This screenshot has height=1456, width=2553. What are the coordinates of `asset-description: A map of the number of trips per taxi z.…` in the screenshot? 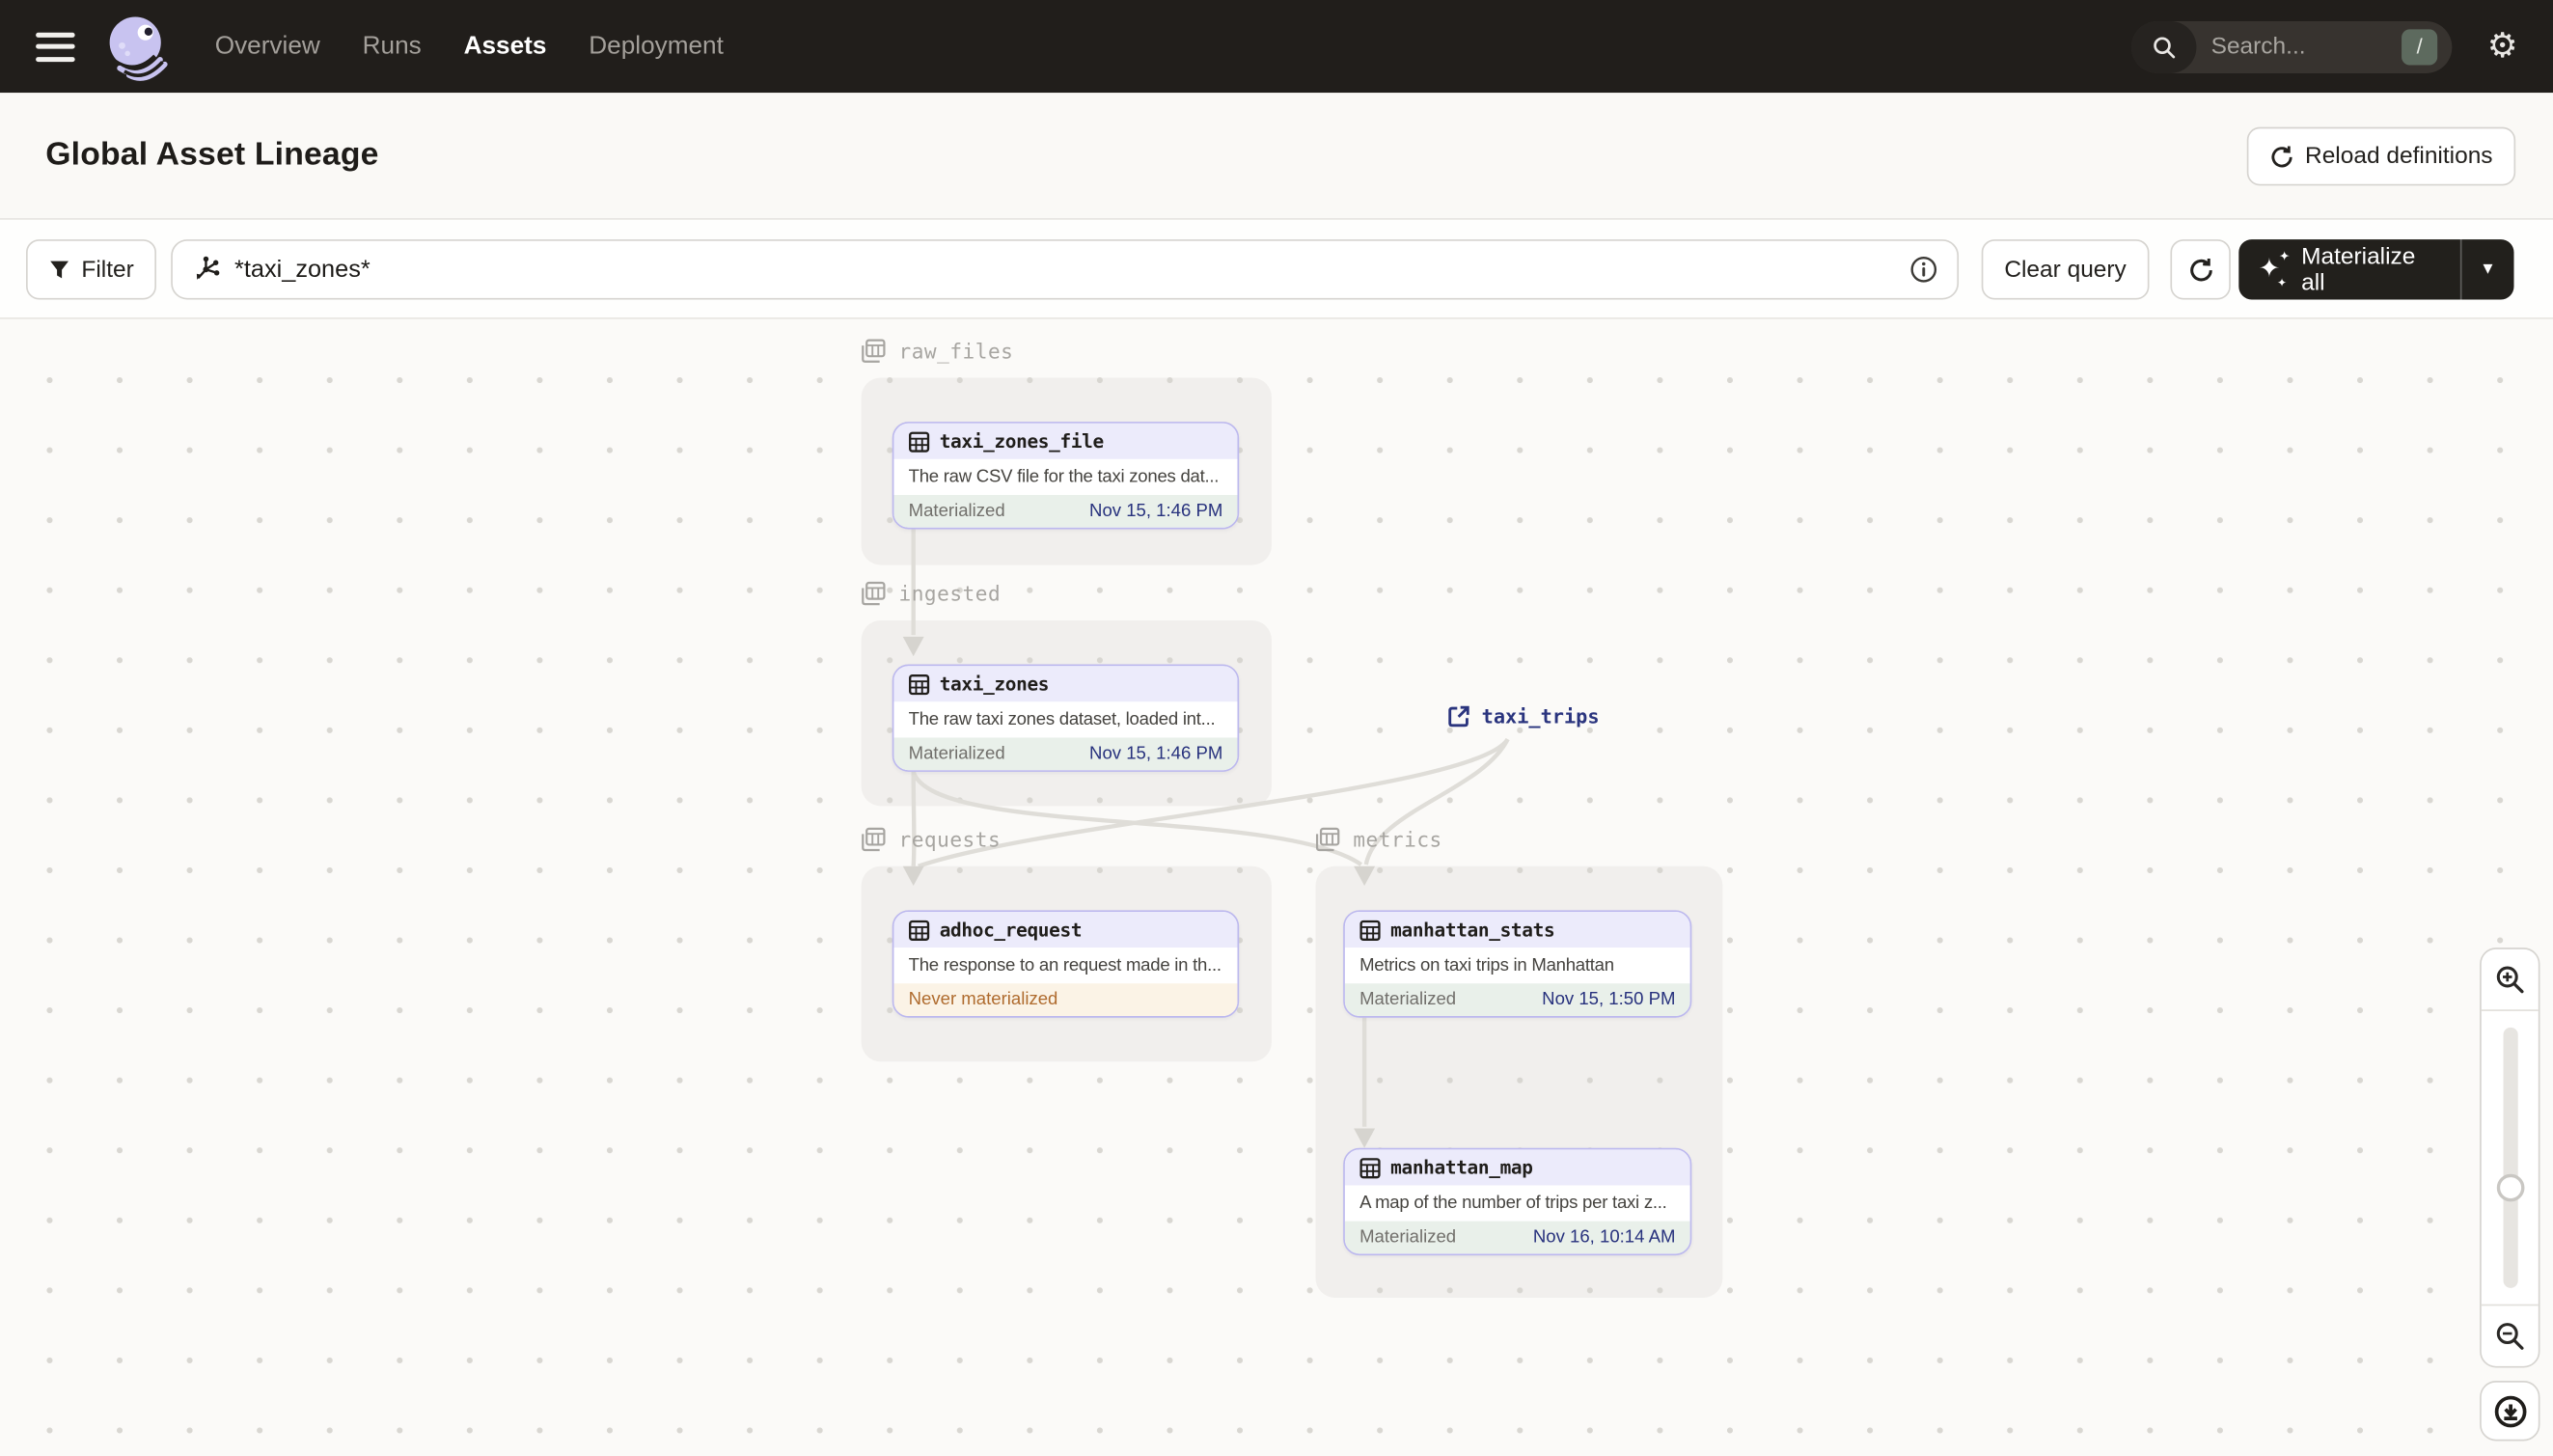 It's located at (1517, 1203).